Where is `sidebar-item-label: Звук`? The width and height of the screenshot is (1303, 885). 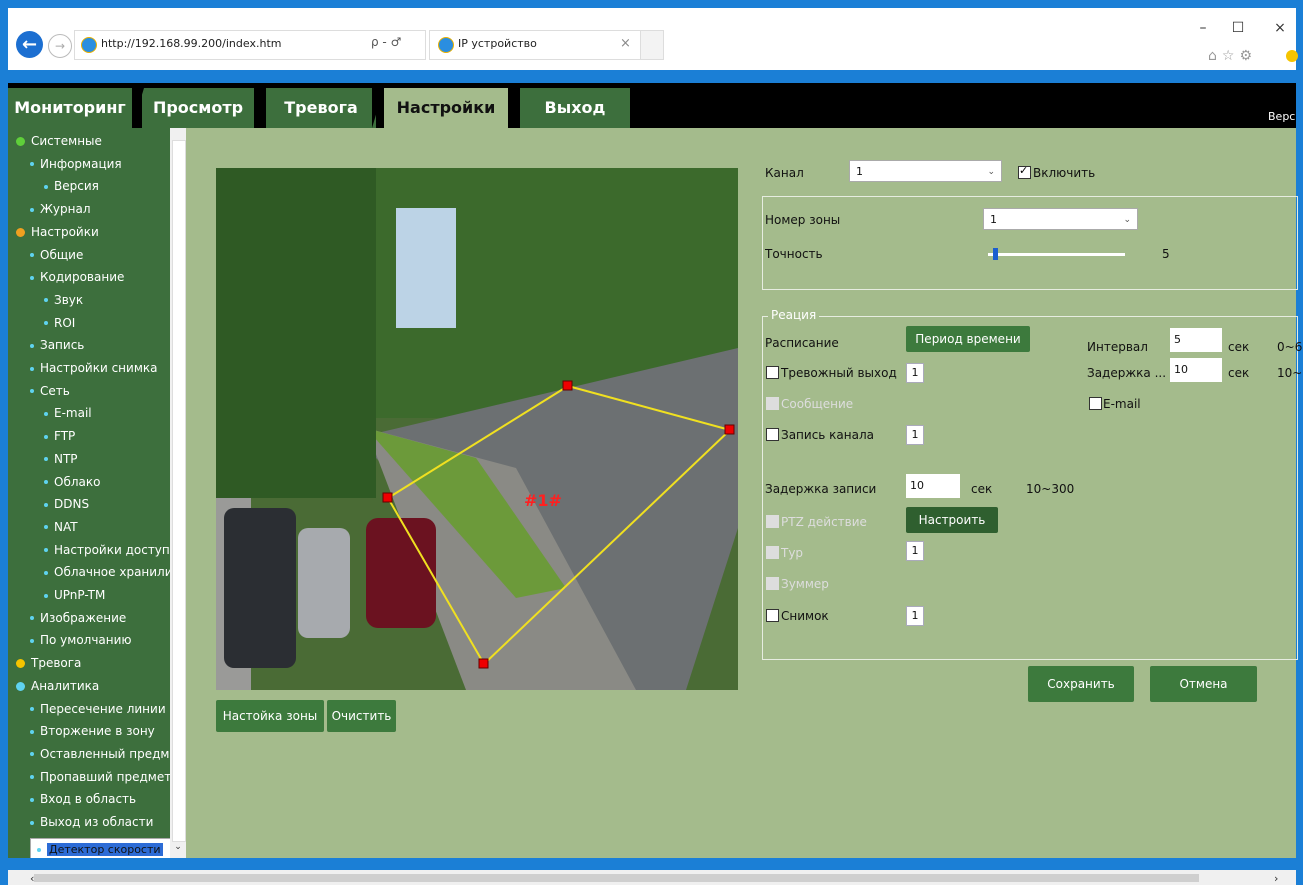 sidebar-item-label: Звук is located at coordinates (69, 299).